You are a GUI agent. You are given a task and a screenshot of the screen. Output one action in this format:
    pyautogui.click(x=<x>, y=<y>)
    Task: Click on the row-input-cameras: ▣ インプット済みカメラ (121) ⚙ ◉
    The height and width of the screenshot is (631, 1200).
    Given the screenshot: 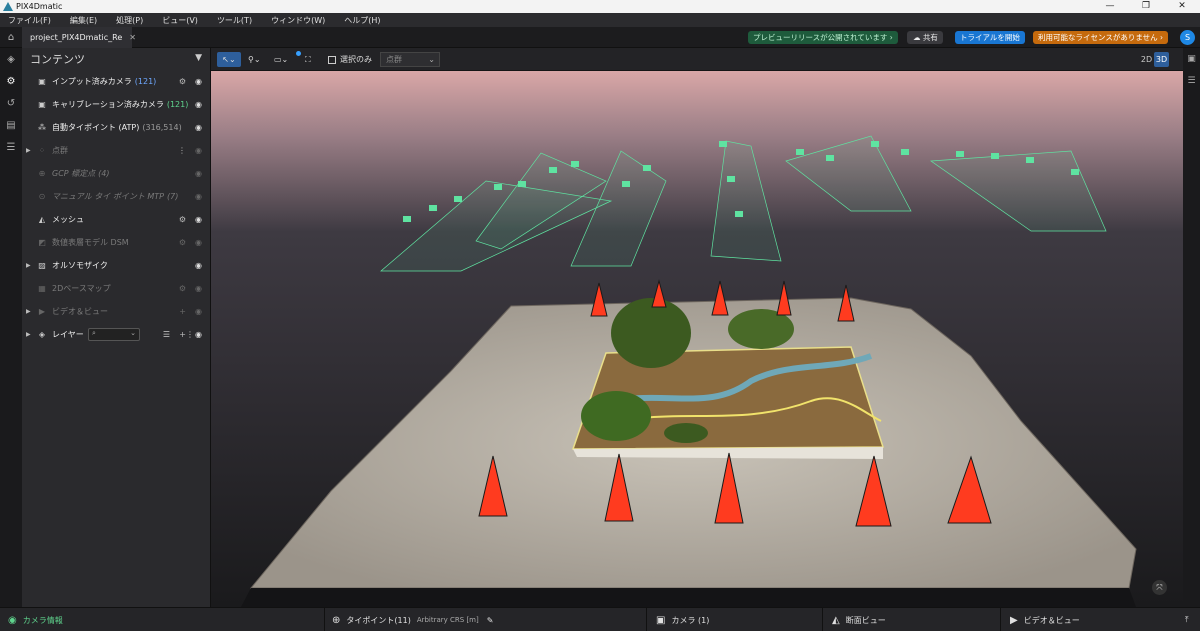 What is the action you would take?
    pyautogui.click(x=116, y=81)
    